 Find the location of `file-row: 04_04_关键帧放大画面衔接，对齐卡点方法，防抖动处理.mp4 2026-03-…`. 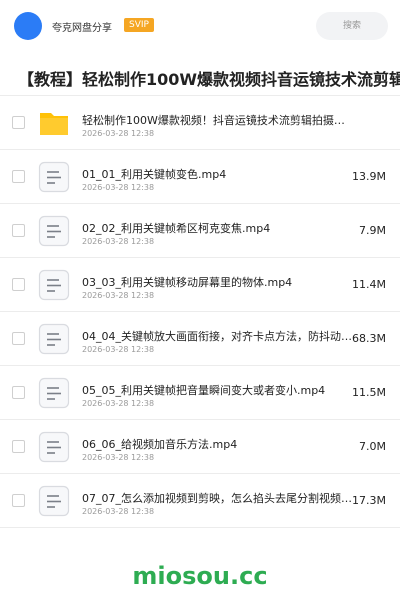

file-row: 04_04_关键帧放大画面衔接，对齐卡点方法，防抖动处理.mp4 2026-03-… is located at coordinates (200, 339).